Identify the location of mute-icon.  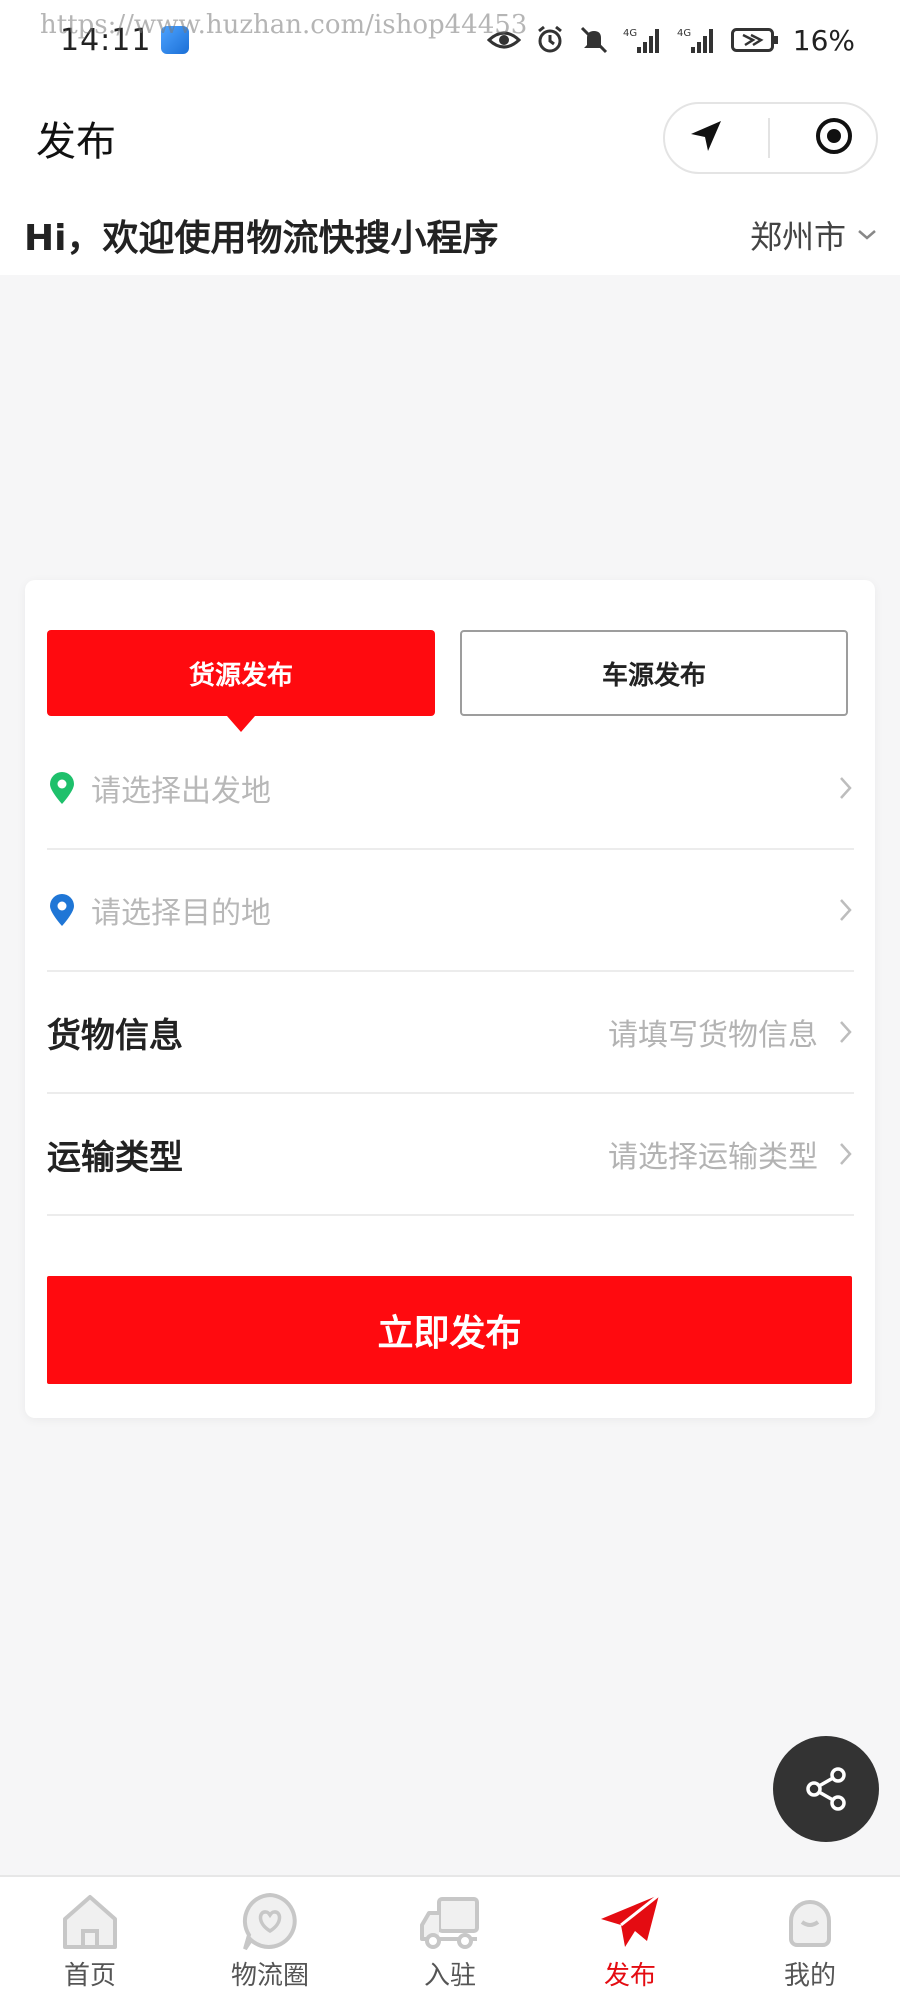
(593, 40).